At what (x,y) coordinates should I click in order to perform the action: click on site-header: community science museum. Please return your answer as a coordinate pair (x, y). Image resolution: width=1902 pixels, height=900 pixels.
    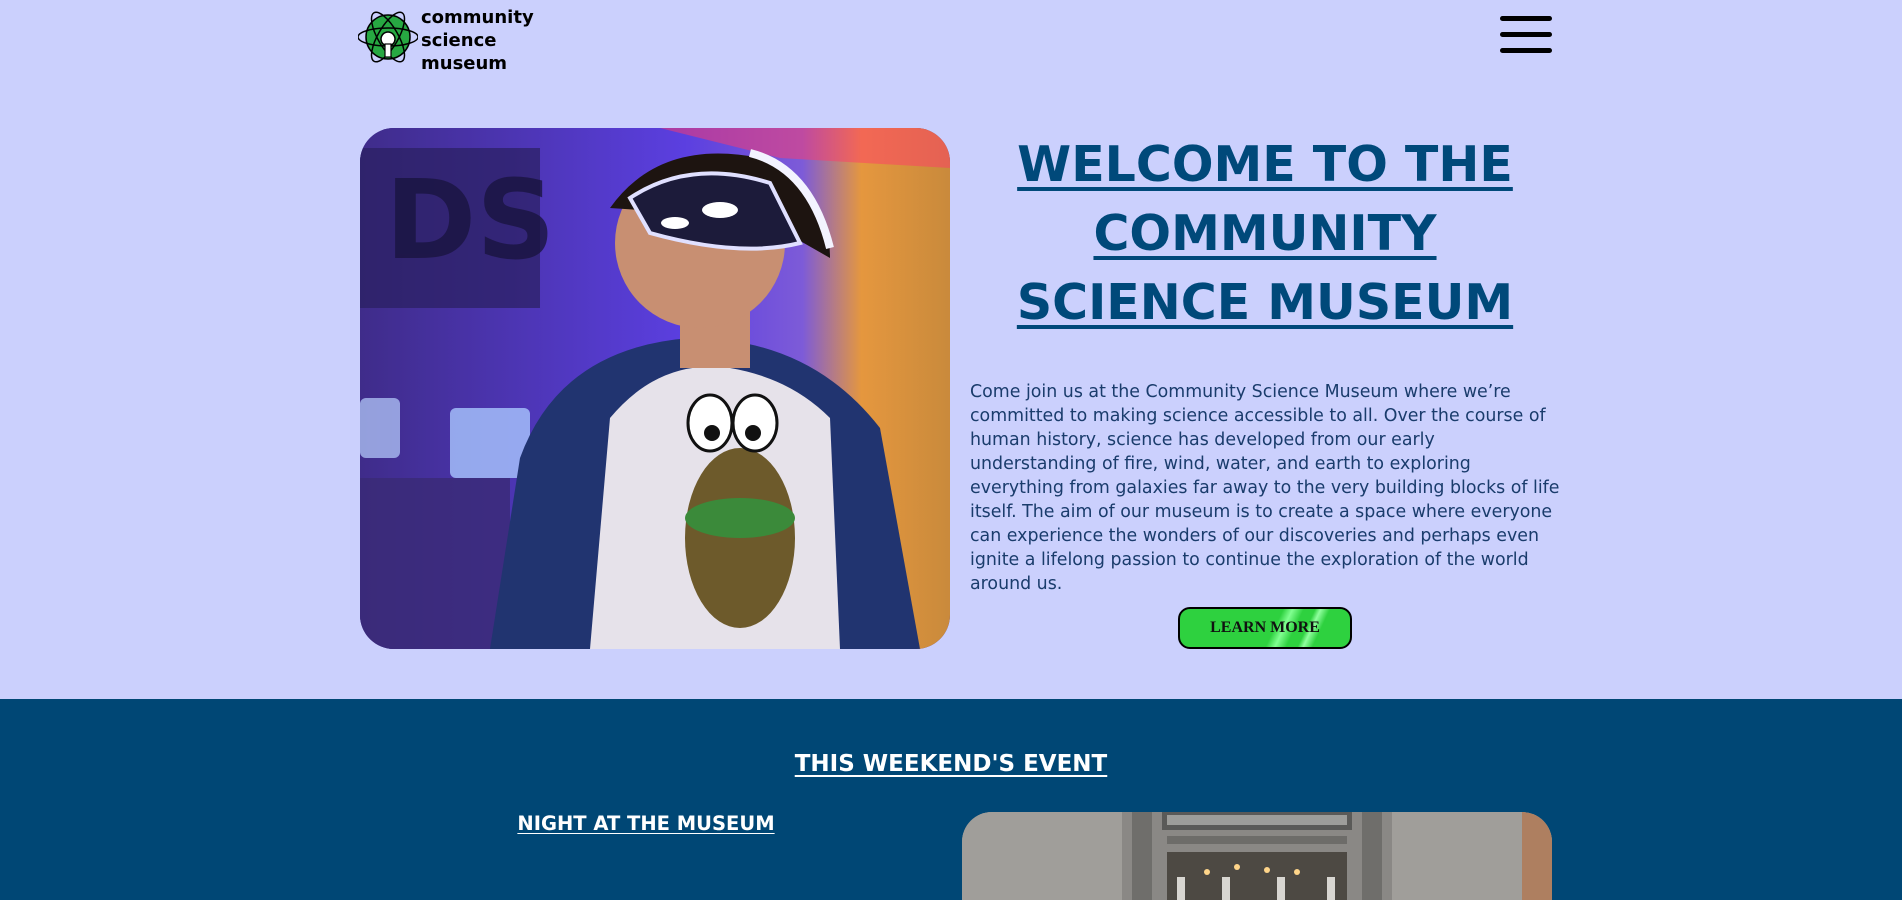
    Looking at the image, I should click on (951, 40).